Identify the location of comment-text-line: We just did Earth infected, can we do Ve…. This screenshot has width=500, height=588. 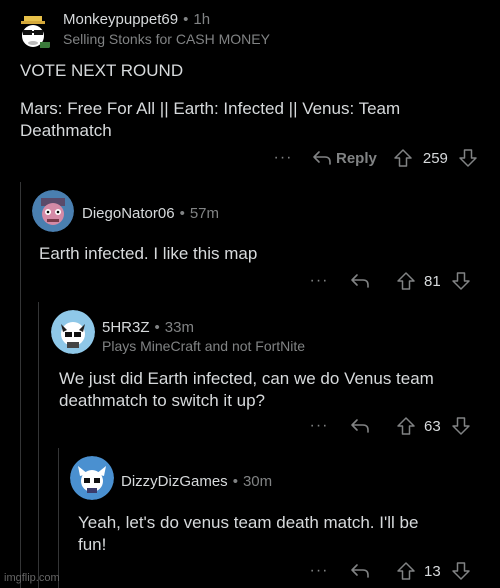
(246, 378).